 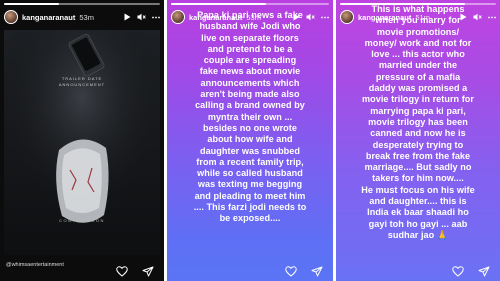 I want to click on story-text-line: couple are spreading, so click(x=250, y=60).